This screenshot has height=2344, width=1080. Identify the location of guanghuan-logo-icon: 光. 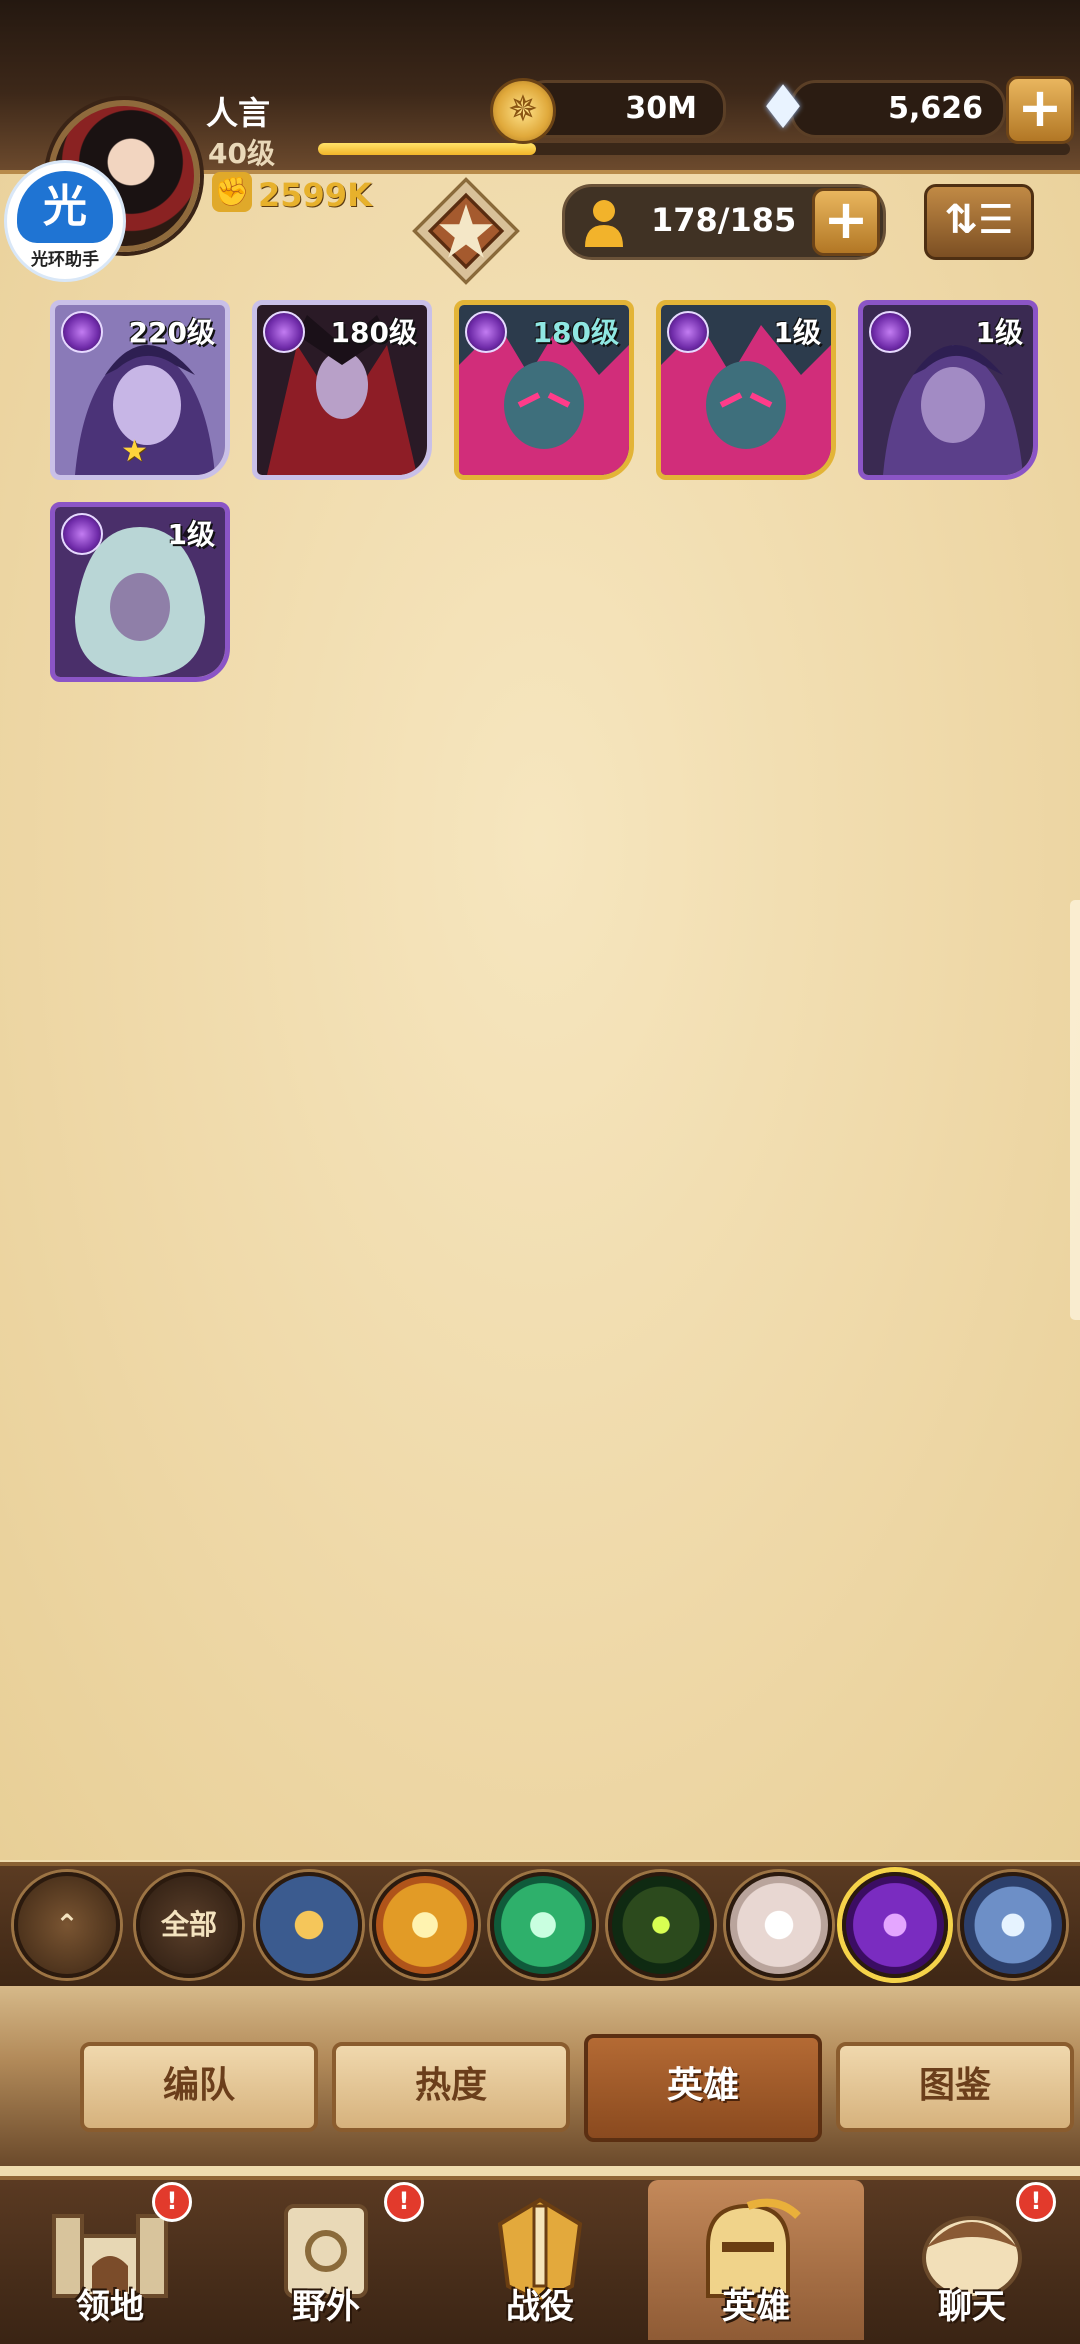
(65, 207).